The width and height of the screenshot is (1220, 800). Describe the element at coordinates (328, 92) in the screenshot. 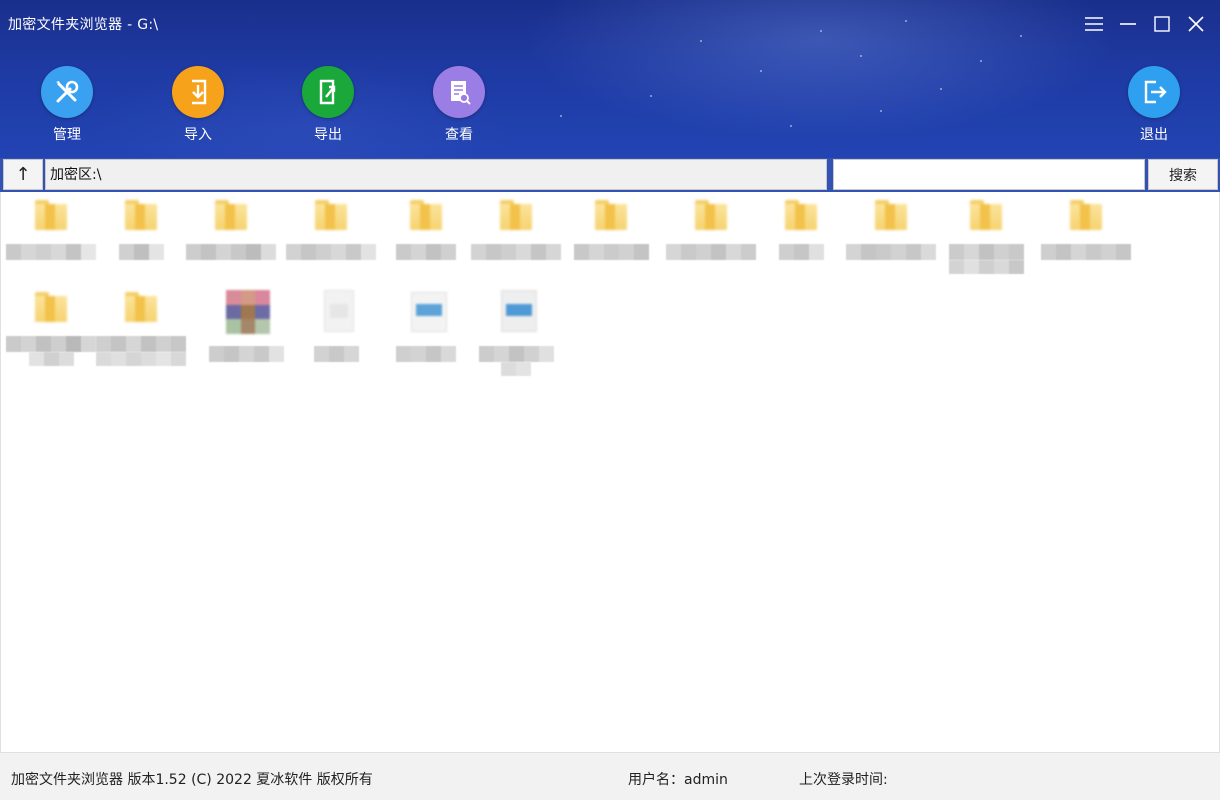

I see `export-arrow-icon` at that location.